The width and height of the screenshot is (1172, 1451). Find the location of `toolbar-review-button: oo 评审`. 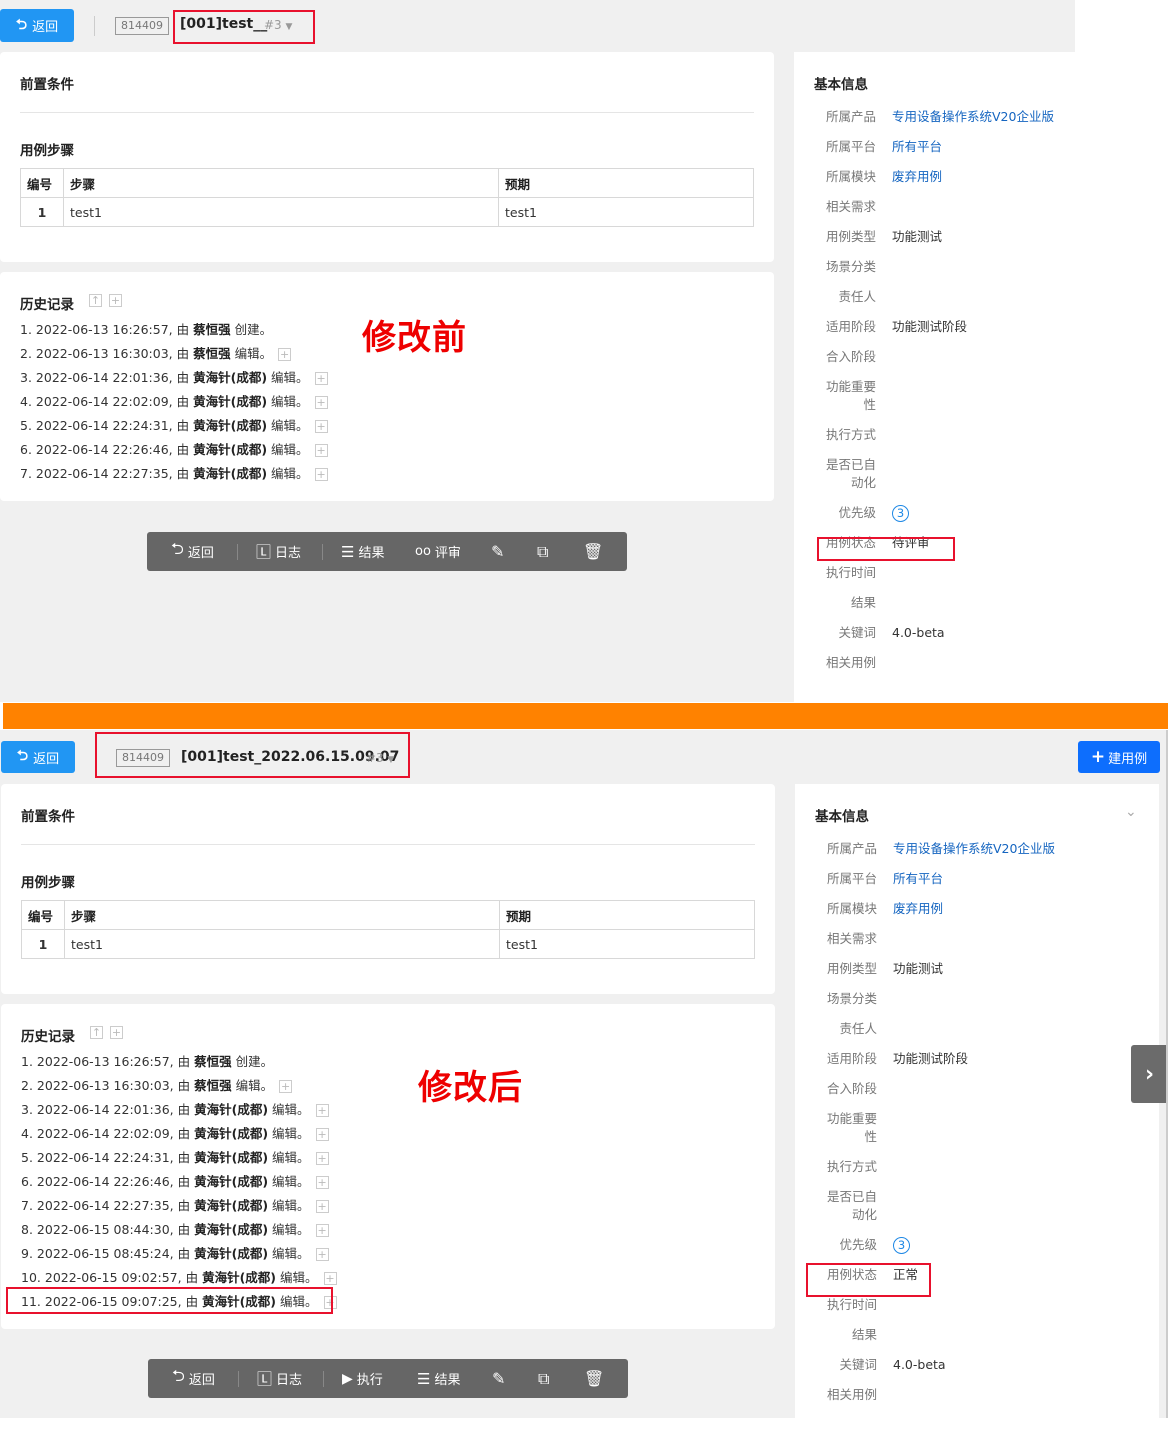

toolbar-review-button: oo 评审 is located at coordinates (438, 551).